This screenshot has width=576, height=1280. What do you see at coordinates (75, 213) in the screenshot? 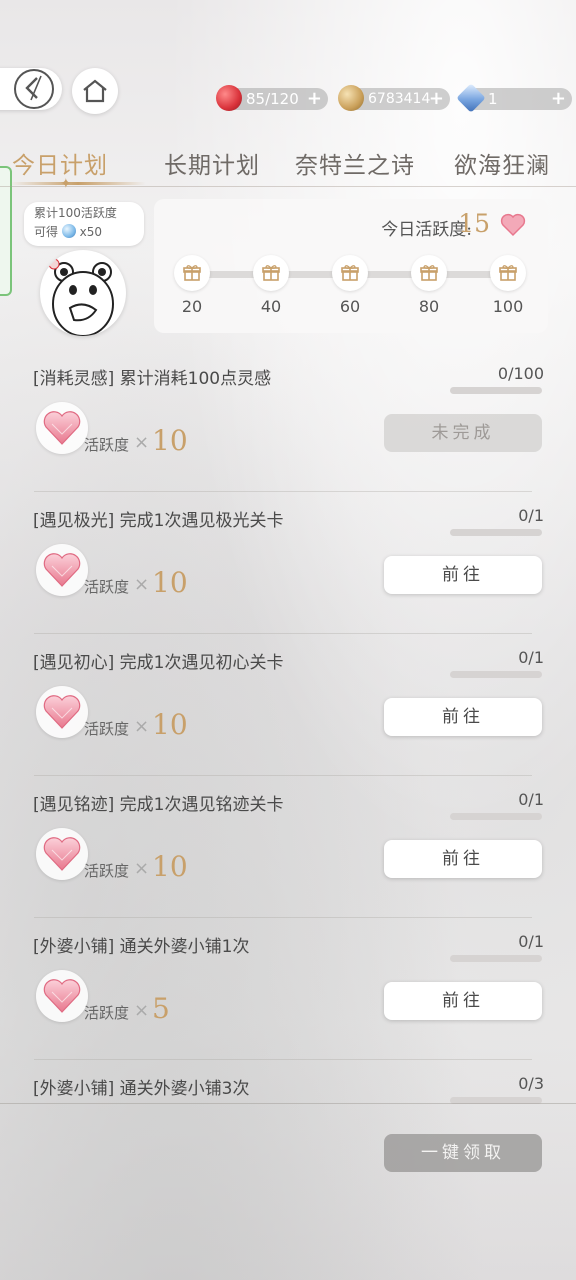
I see `bubble-line-1: 累计100活跃度` at bounding box center [75, 213].